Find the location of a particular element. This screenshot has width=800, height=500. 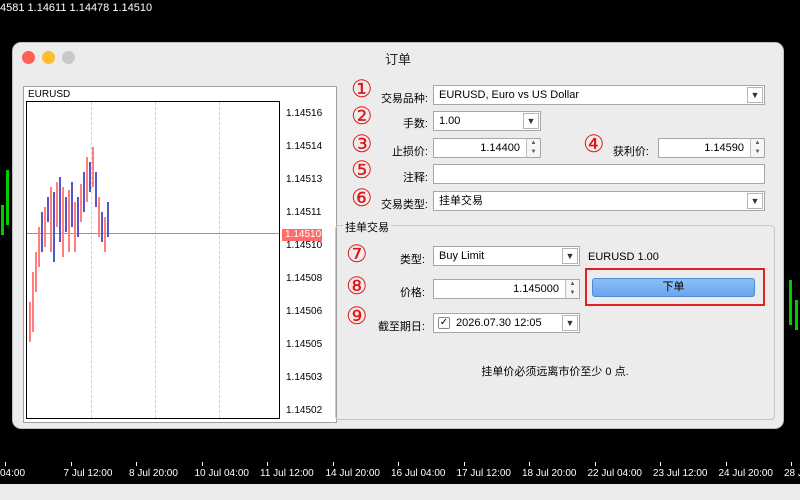

price-tick-label: 1.14508 is located at coordinates (304, 278).